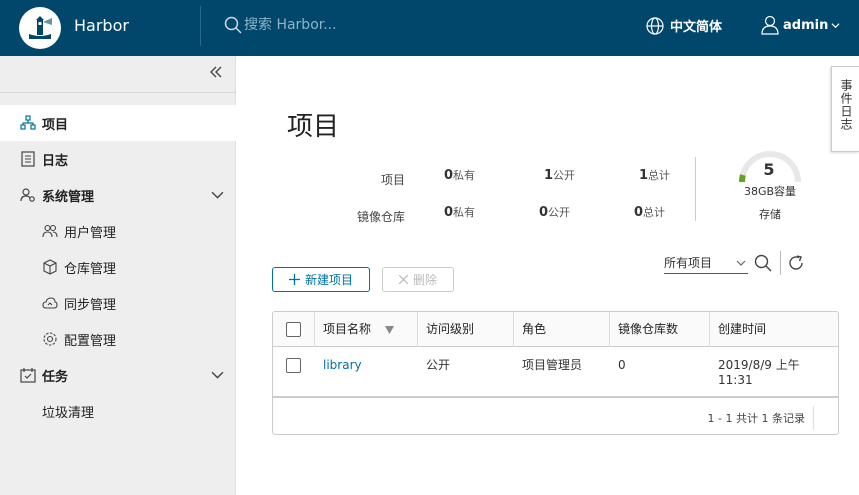 The image size is (859, 495). Describe the element at coordinates (655, 25) in the screenshot. I see `globe-icon` at that location.